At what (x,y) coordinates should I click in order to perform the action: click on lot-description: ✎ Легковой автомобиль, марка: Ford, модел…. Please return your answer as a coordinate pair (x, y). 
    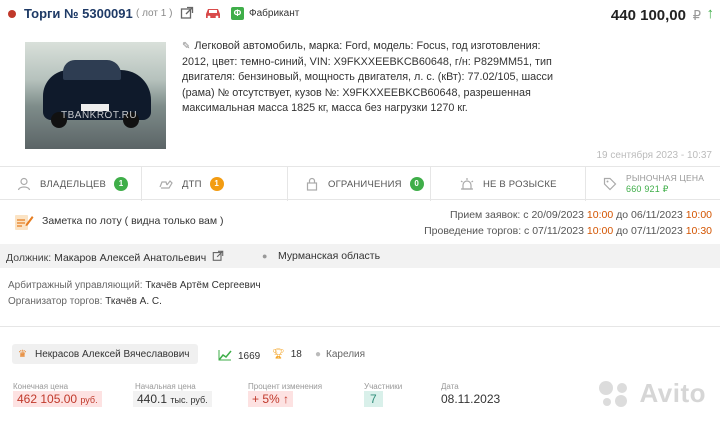
    Looking at the image, I should click on (372, 78).